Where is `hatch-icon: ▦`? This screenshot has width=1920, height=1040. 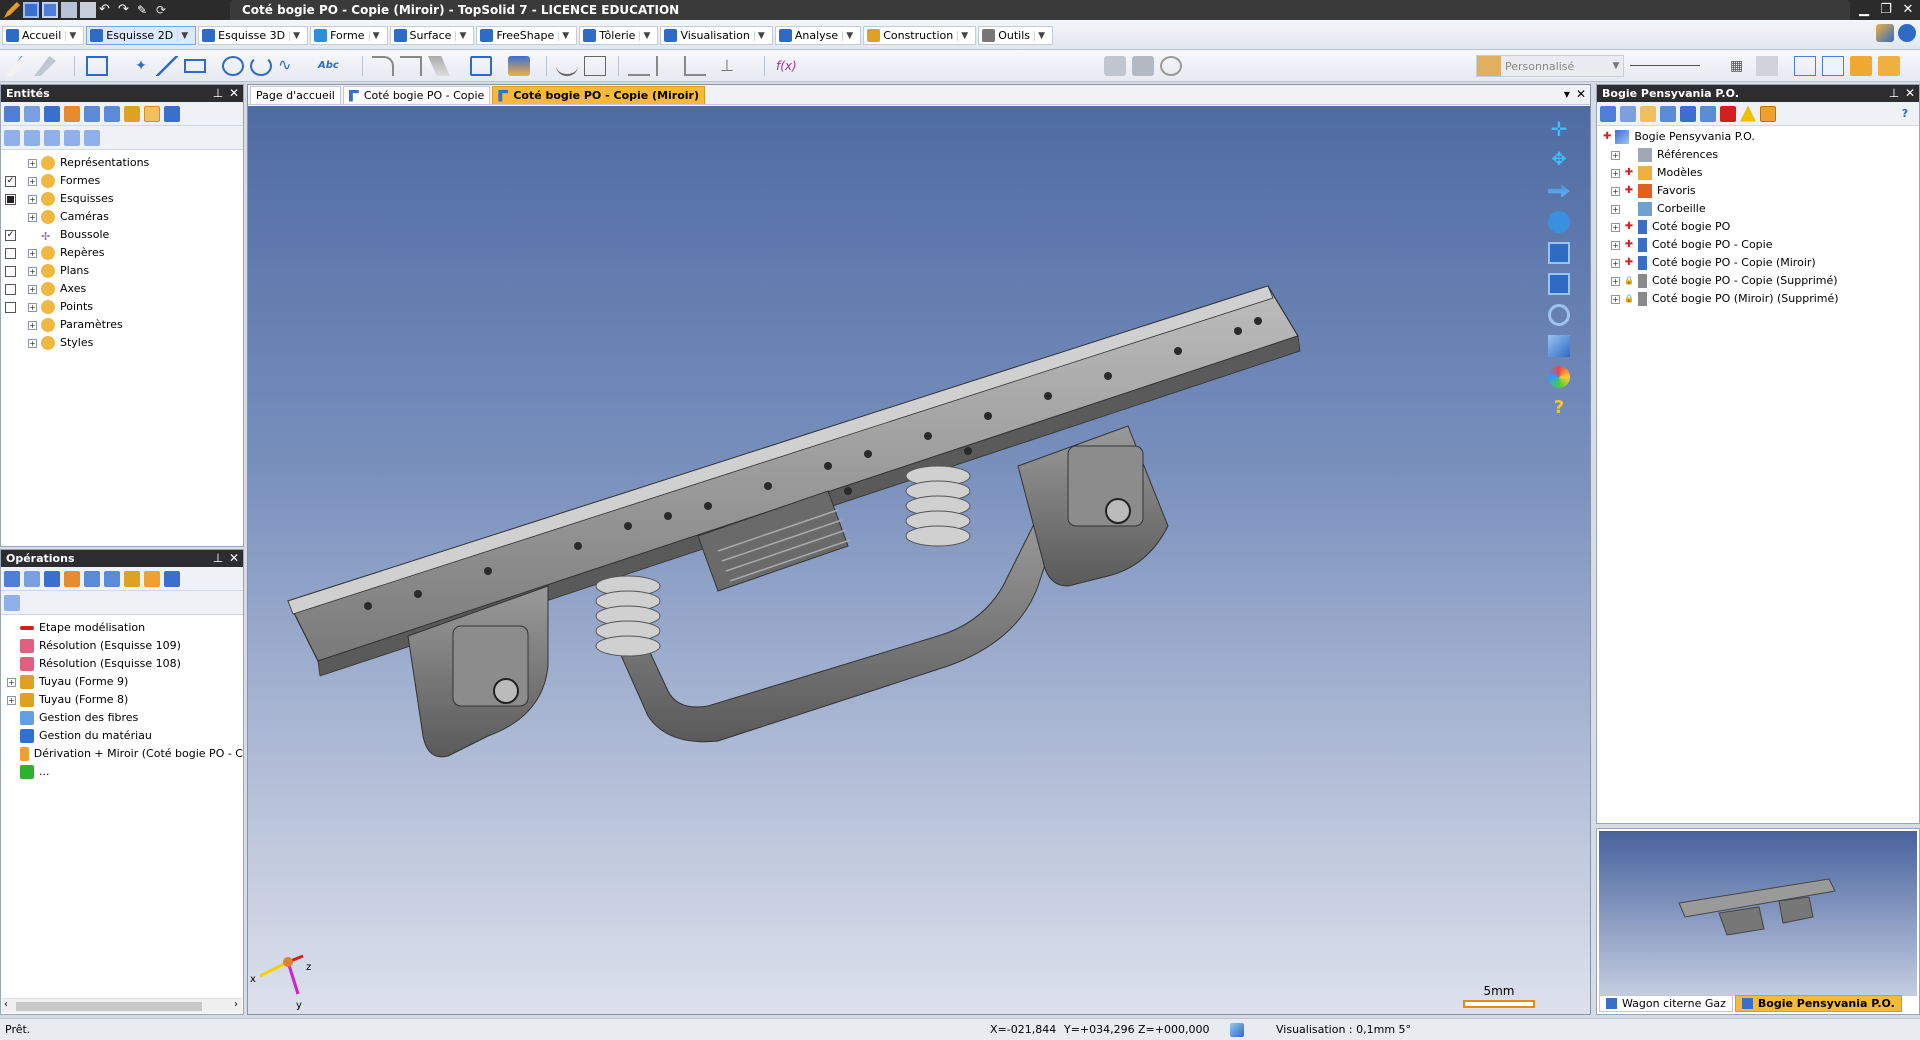
hatch-icon: ▦ is located at coordinates (1741, 66).